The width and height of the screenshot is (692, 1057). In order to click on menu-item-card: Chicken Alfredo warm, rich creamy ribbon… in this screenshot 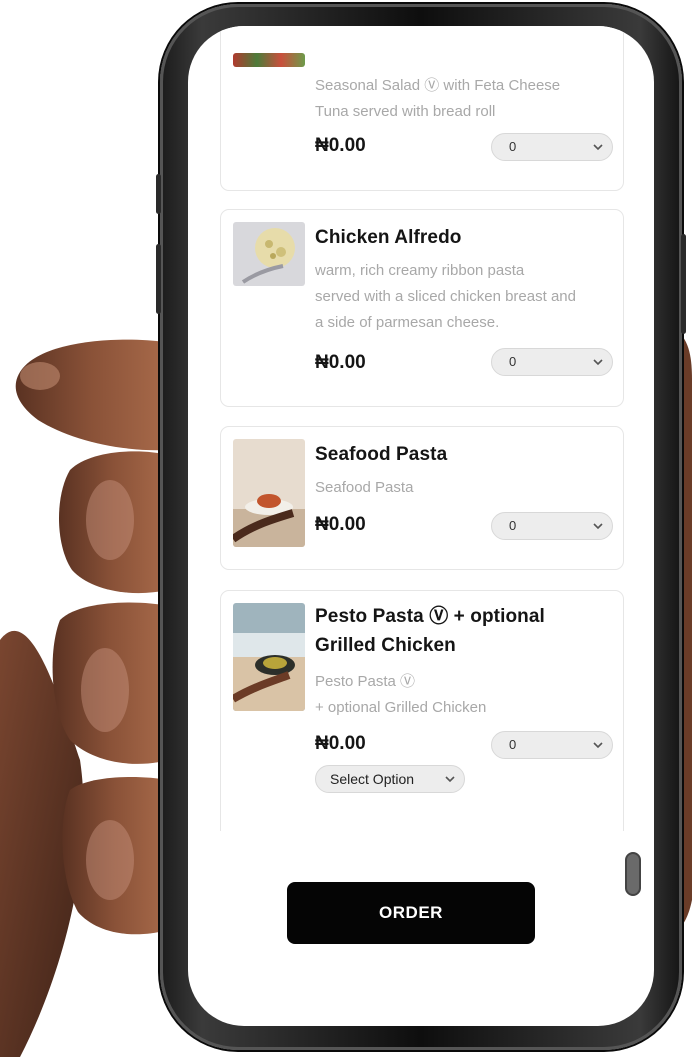, I will do `click(422, 308)`.